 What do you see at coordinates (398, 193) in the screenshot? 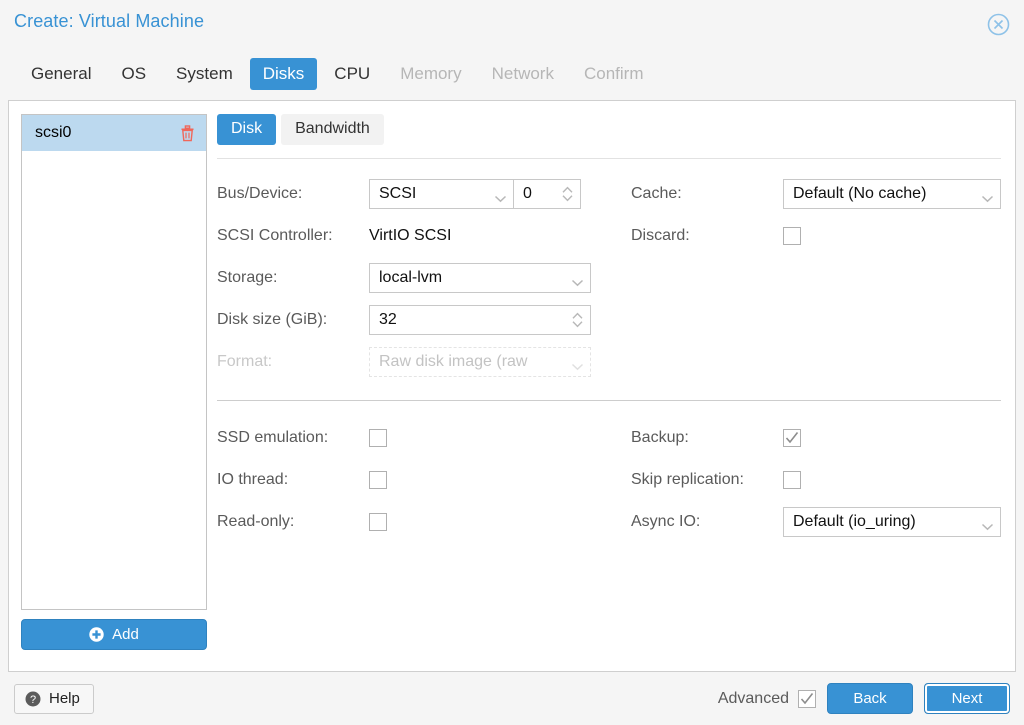
I see `bus-select-value: SCSI` at bounding box center [398, 193].